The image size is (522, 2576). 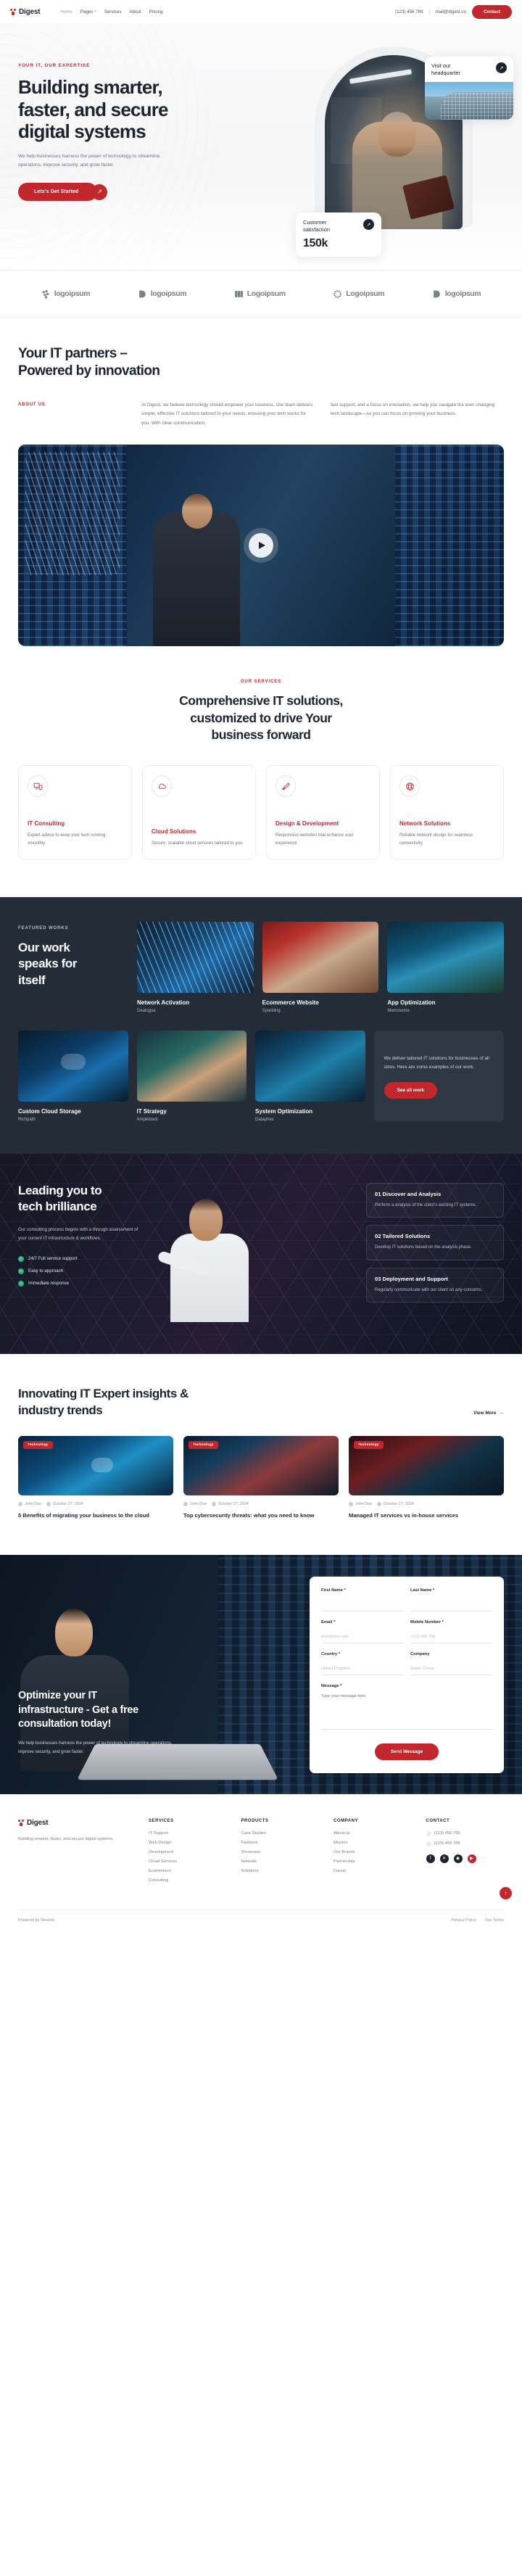 I want to click on work-name: Ecommerce Website, so click(x=290, y=1003).